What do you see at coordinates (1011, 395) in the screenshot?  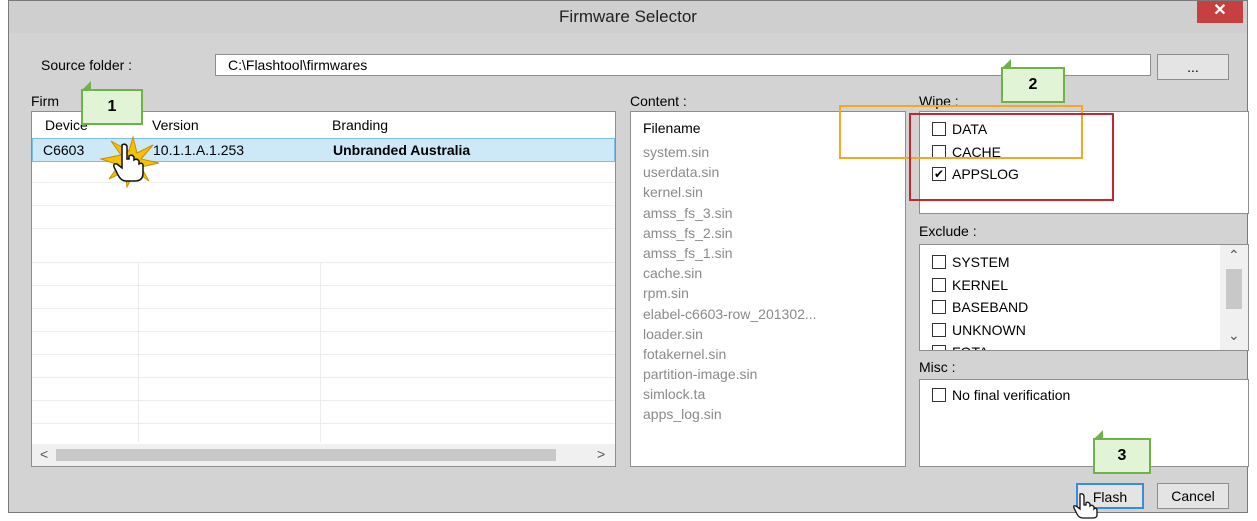 I see `checkbox-label: No final verification` at bounding box center [1011, 395].